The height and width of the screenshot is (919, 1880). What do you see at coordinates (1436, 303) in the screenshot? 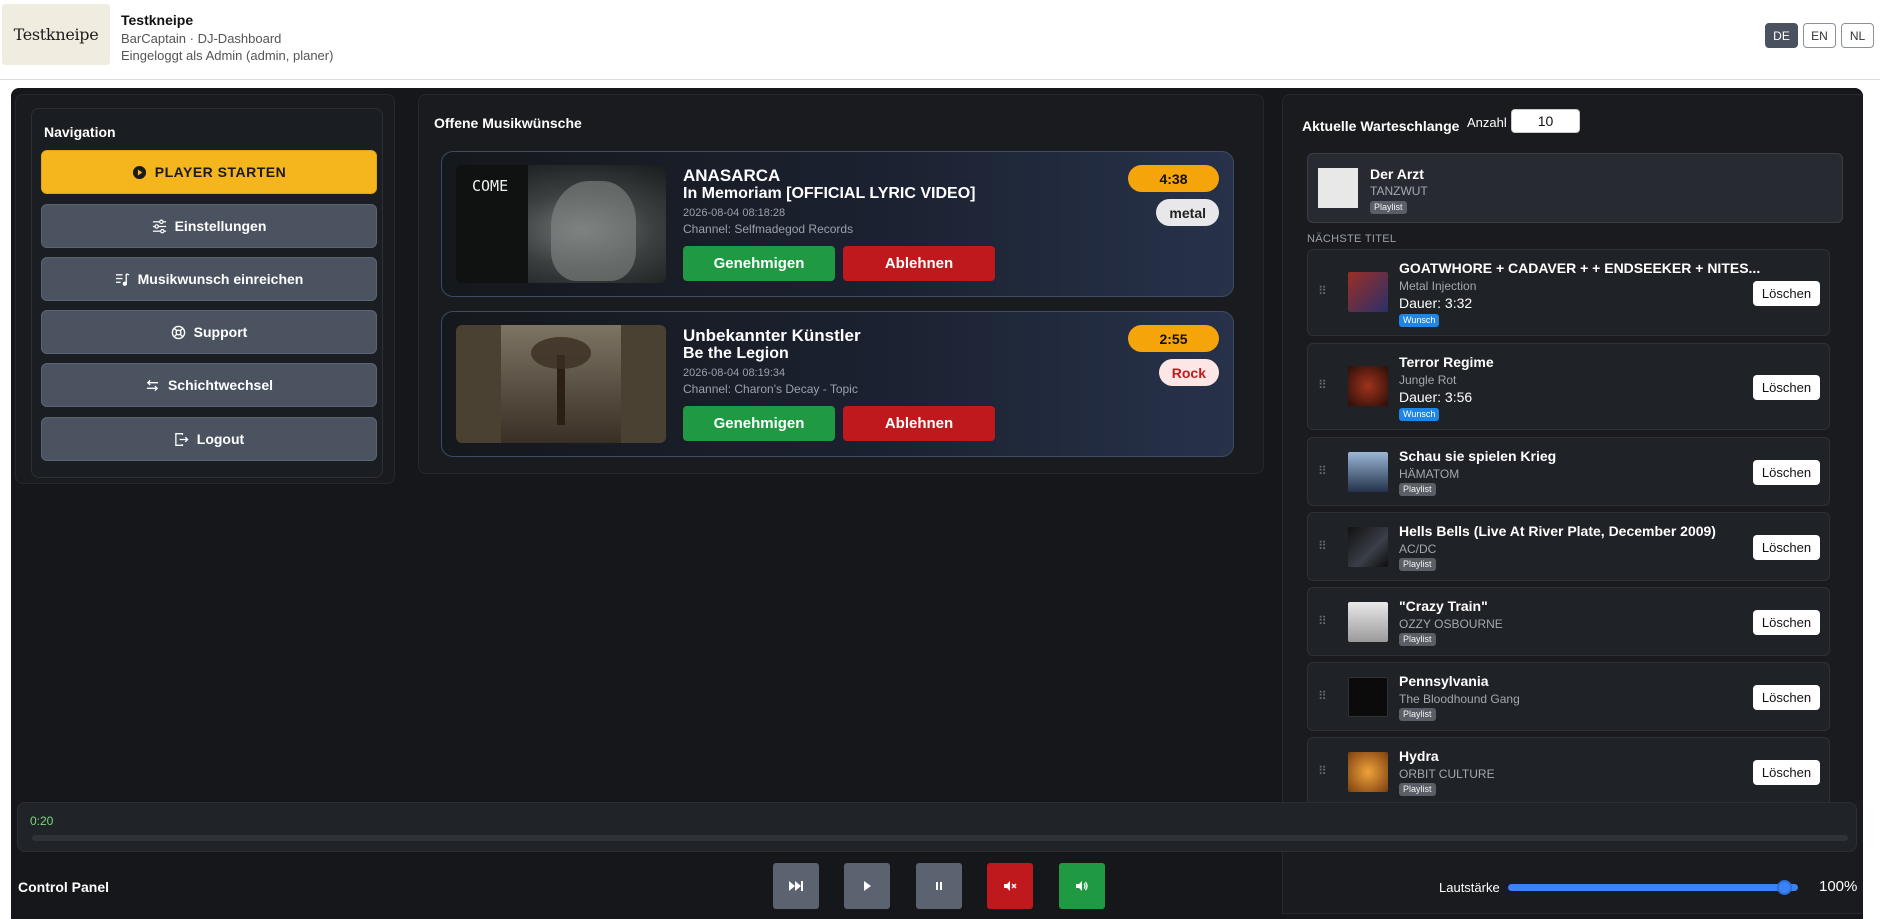
I see `queue-item-duration: Dauer: 3:32` at bounding box center [1436, 303].